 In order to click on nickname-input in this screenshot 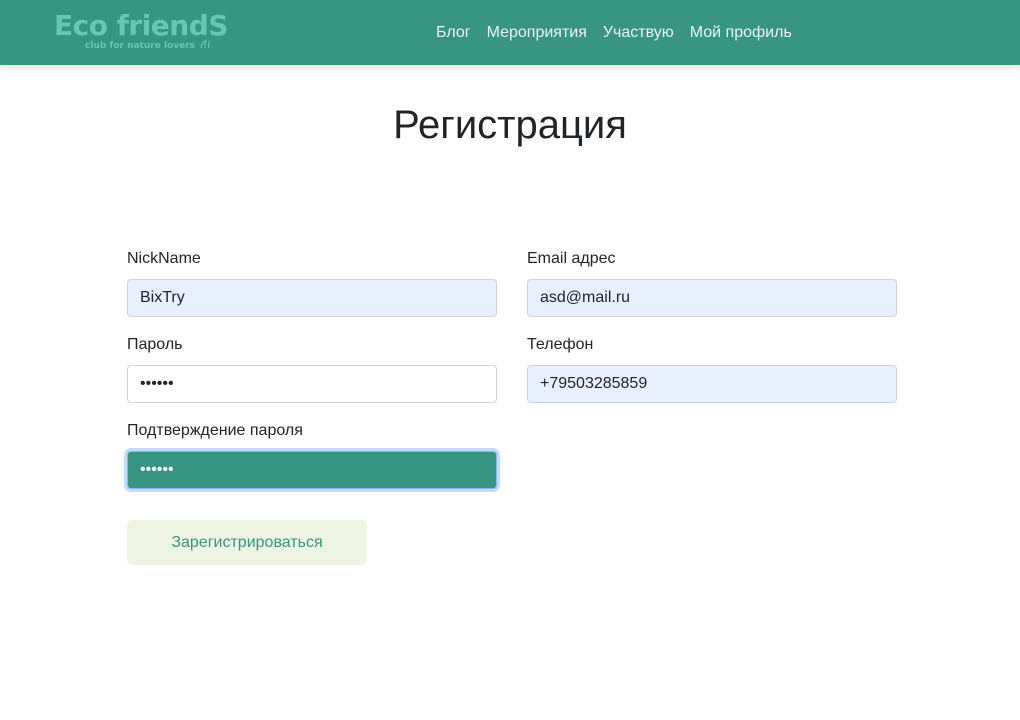, I will do `click(312, 298)`.